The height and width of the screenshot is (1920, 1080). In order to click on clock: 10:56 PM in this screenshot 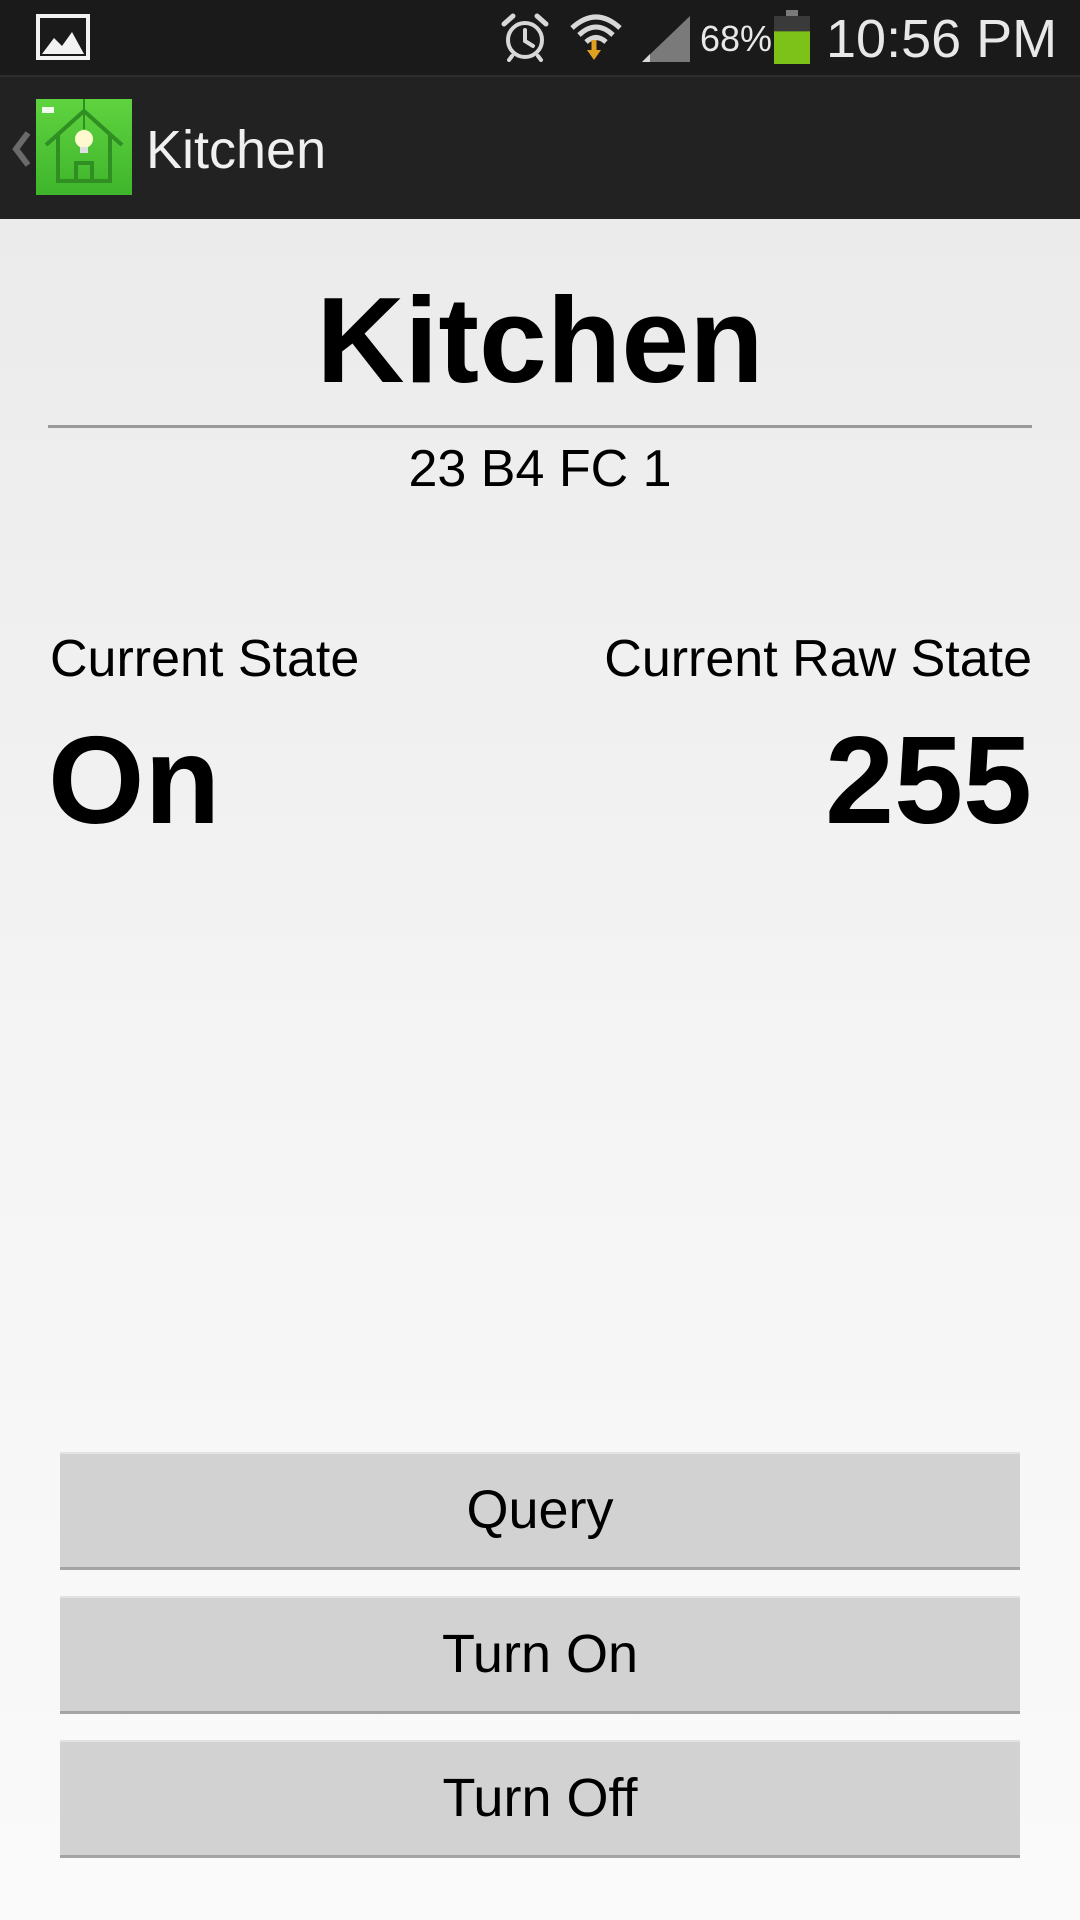, I will do `click(942, 39)`.